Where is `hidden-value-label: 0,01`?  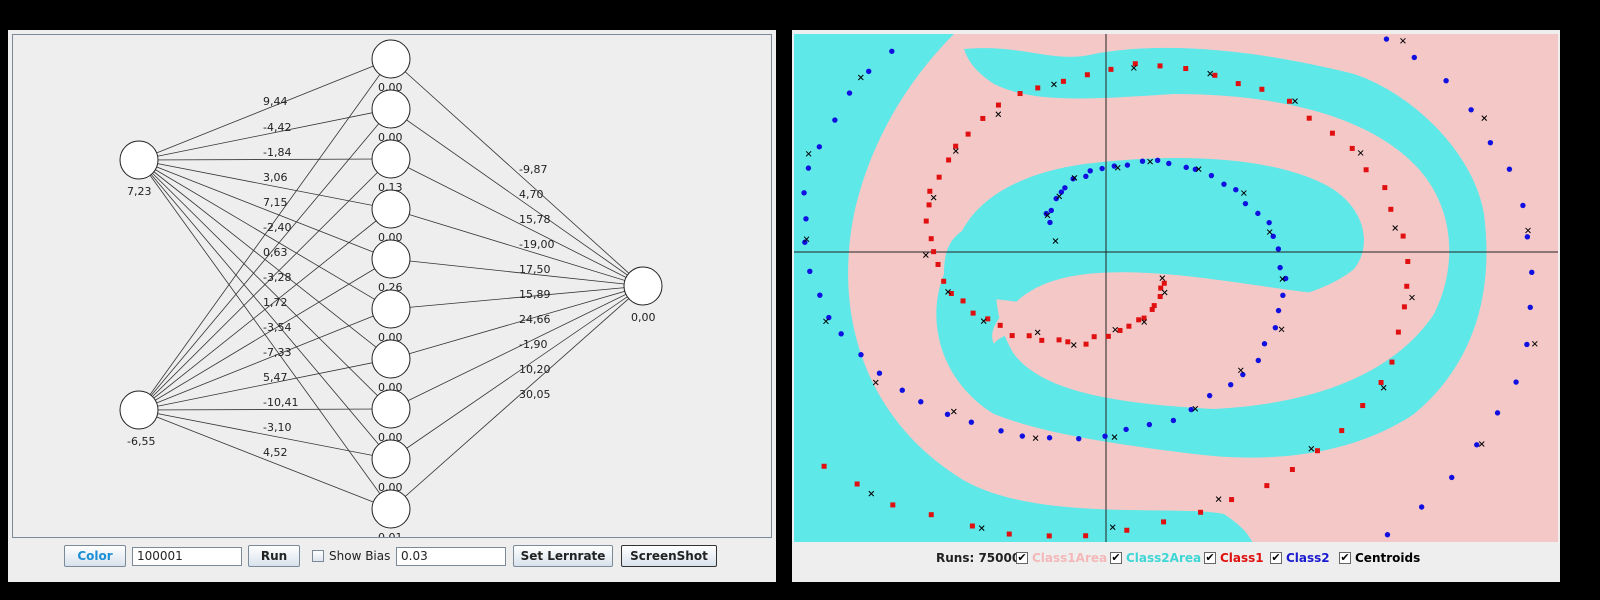
hidden-value-label: 0,01 is located at coordinates (390, 534).